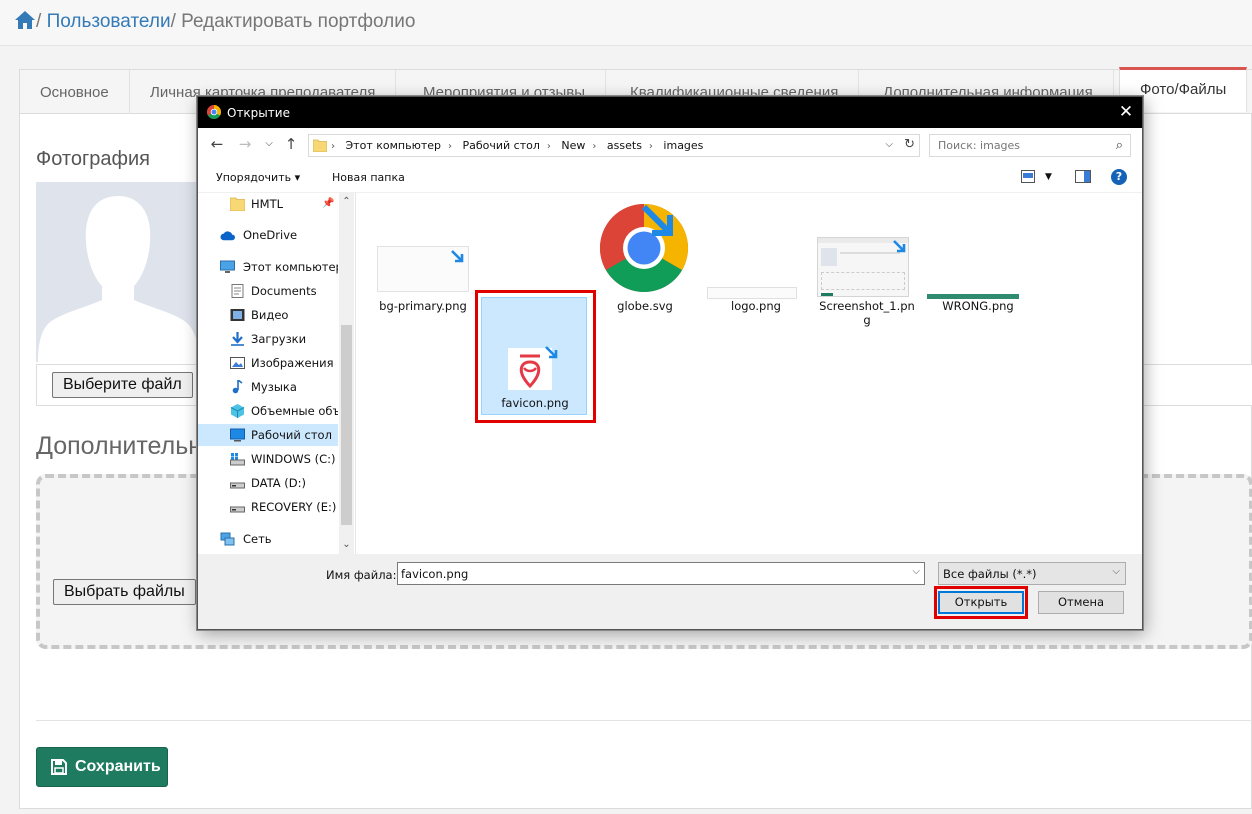 The height and width of the screenshot is (814, 1252). Describe the element at coordinates (670, 177) in the screenshot. I see `command-bar: Упорядочить ▾ Новая папка ▼ ?` at that location.